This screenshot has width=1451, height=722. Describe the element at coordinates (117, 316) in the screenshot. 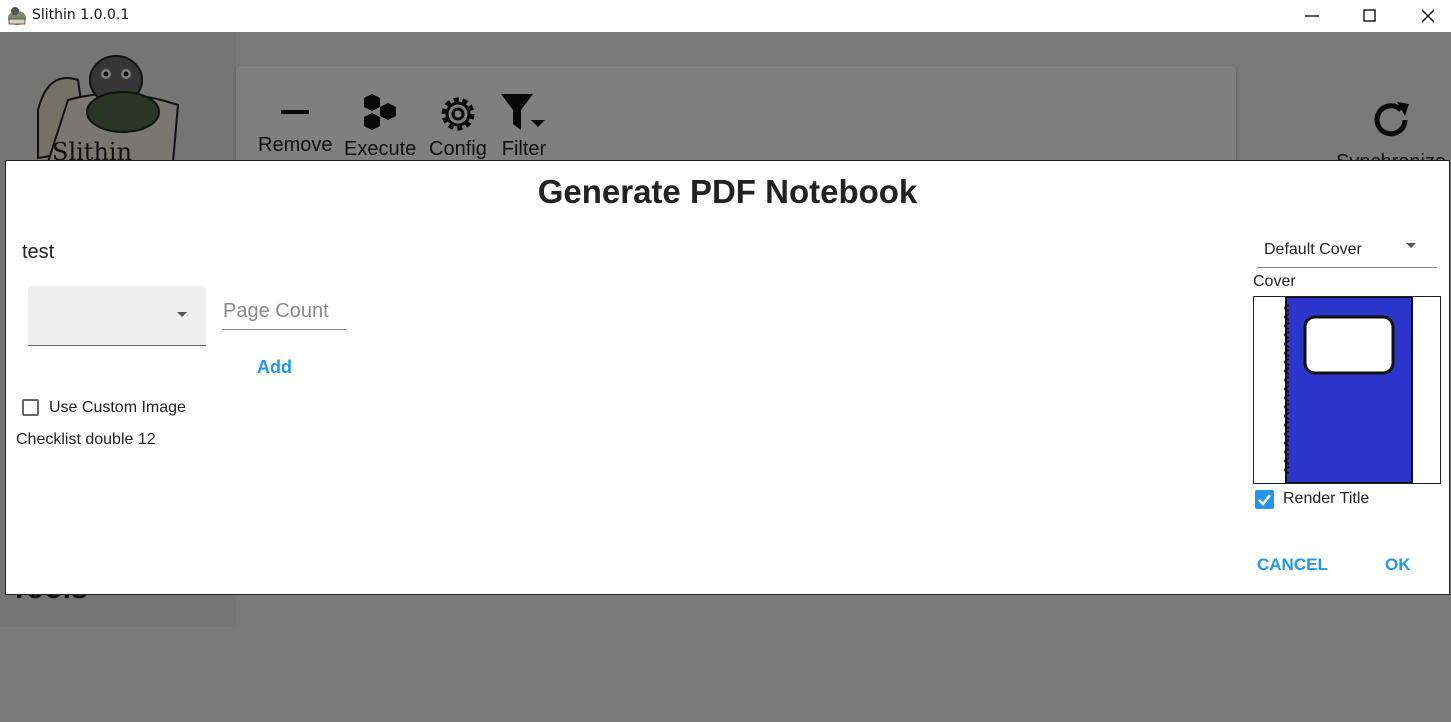

I see `template-select` at that location.